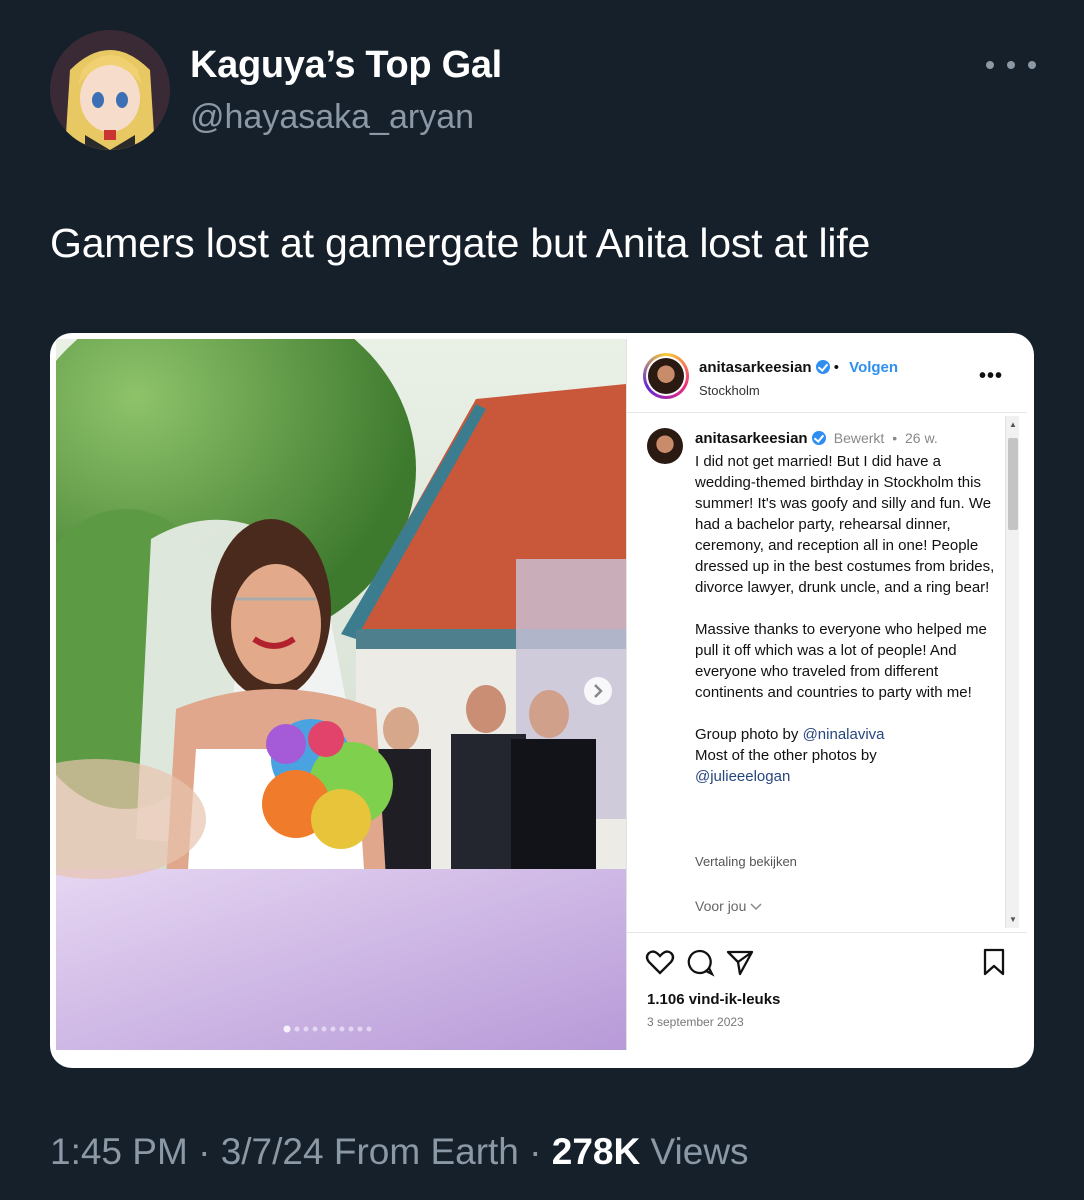 The height and width of the screenshot is (1200, 1084). Describe the element at coordinates (1013, 919) in the screenshot. I see `scroll-down-icon: ▼` at that location.